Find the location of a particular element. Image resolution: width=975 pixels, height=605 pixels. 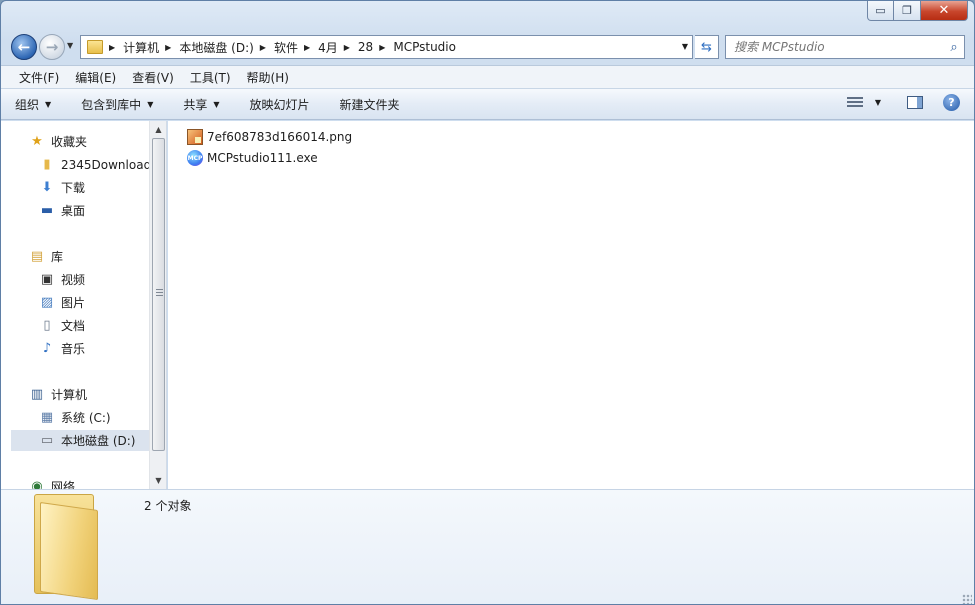

search-box: ⌕ is located at coordinates (845, 47).